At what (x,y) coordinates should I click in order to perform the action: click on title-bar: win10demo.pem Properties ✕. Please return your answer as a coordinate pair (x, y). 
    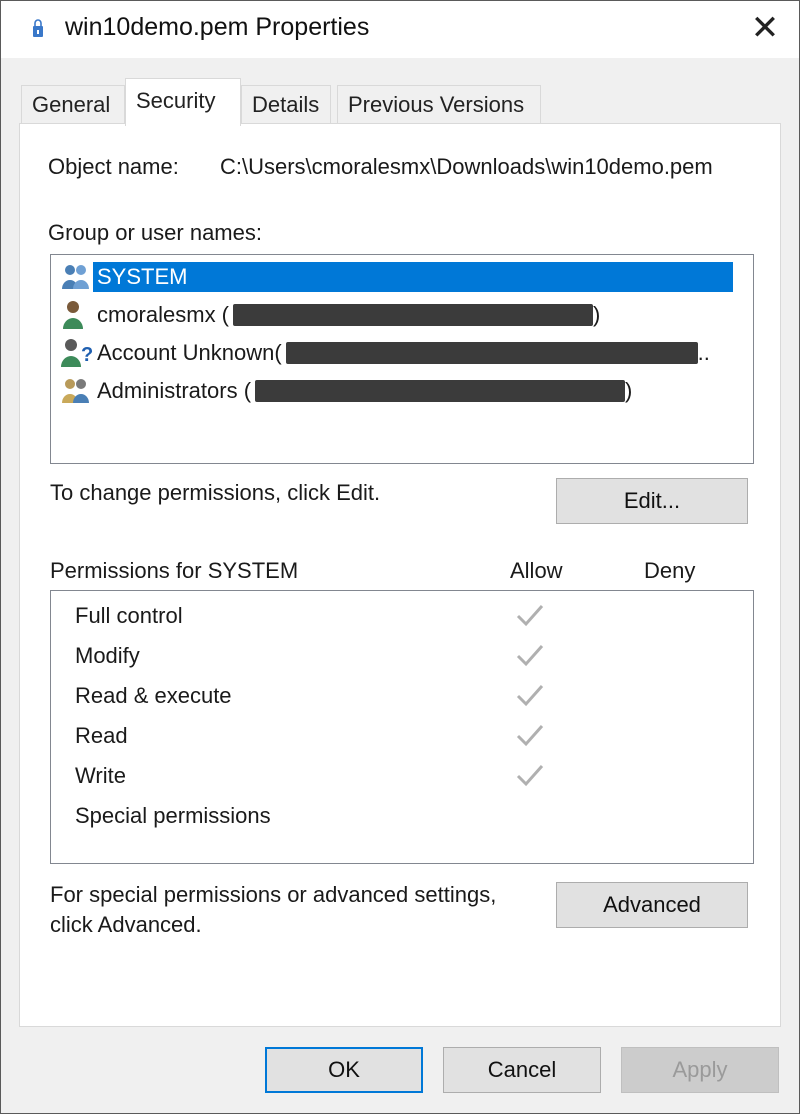
    Looking at the image, I should click on (400, 29).